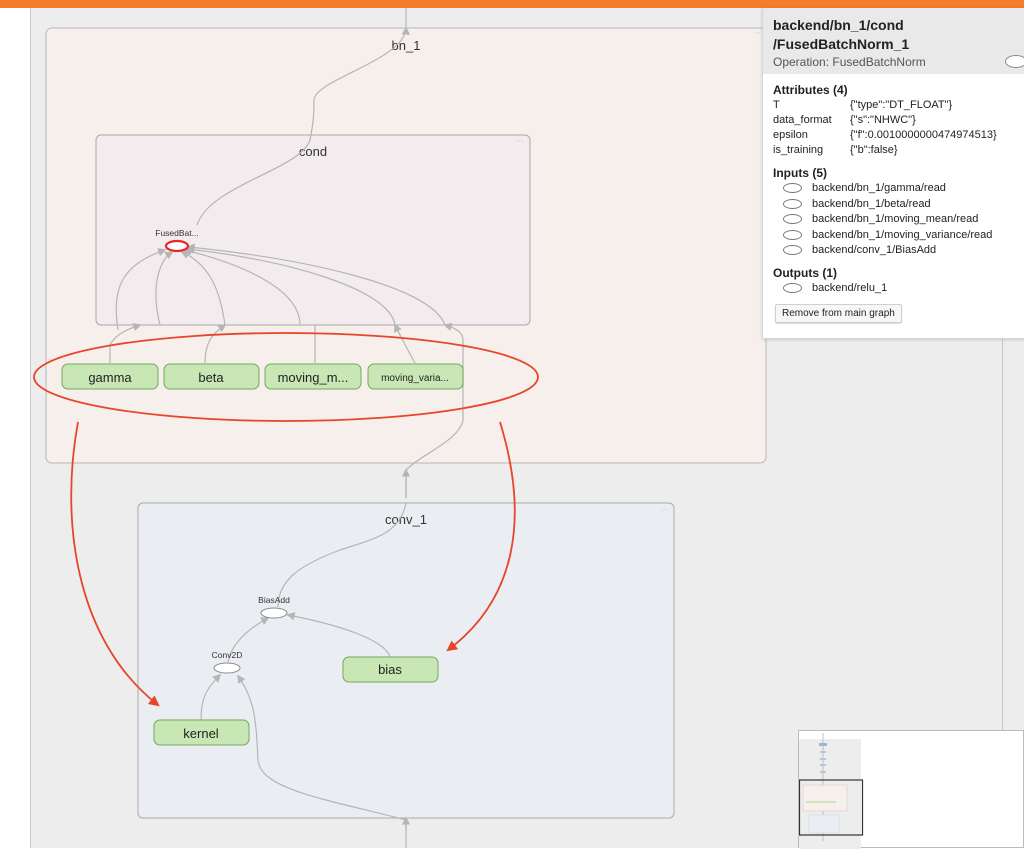 This screenshot has height=854, width=1024. Describe the element at coordinates (776, 105) in the screenshot. I see `attribute-key: T` at that location.